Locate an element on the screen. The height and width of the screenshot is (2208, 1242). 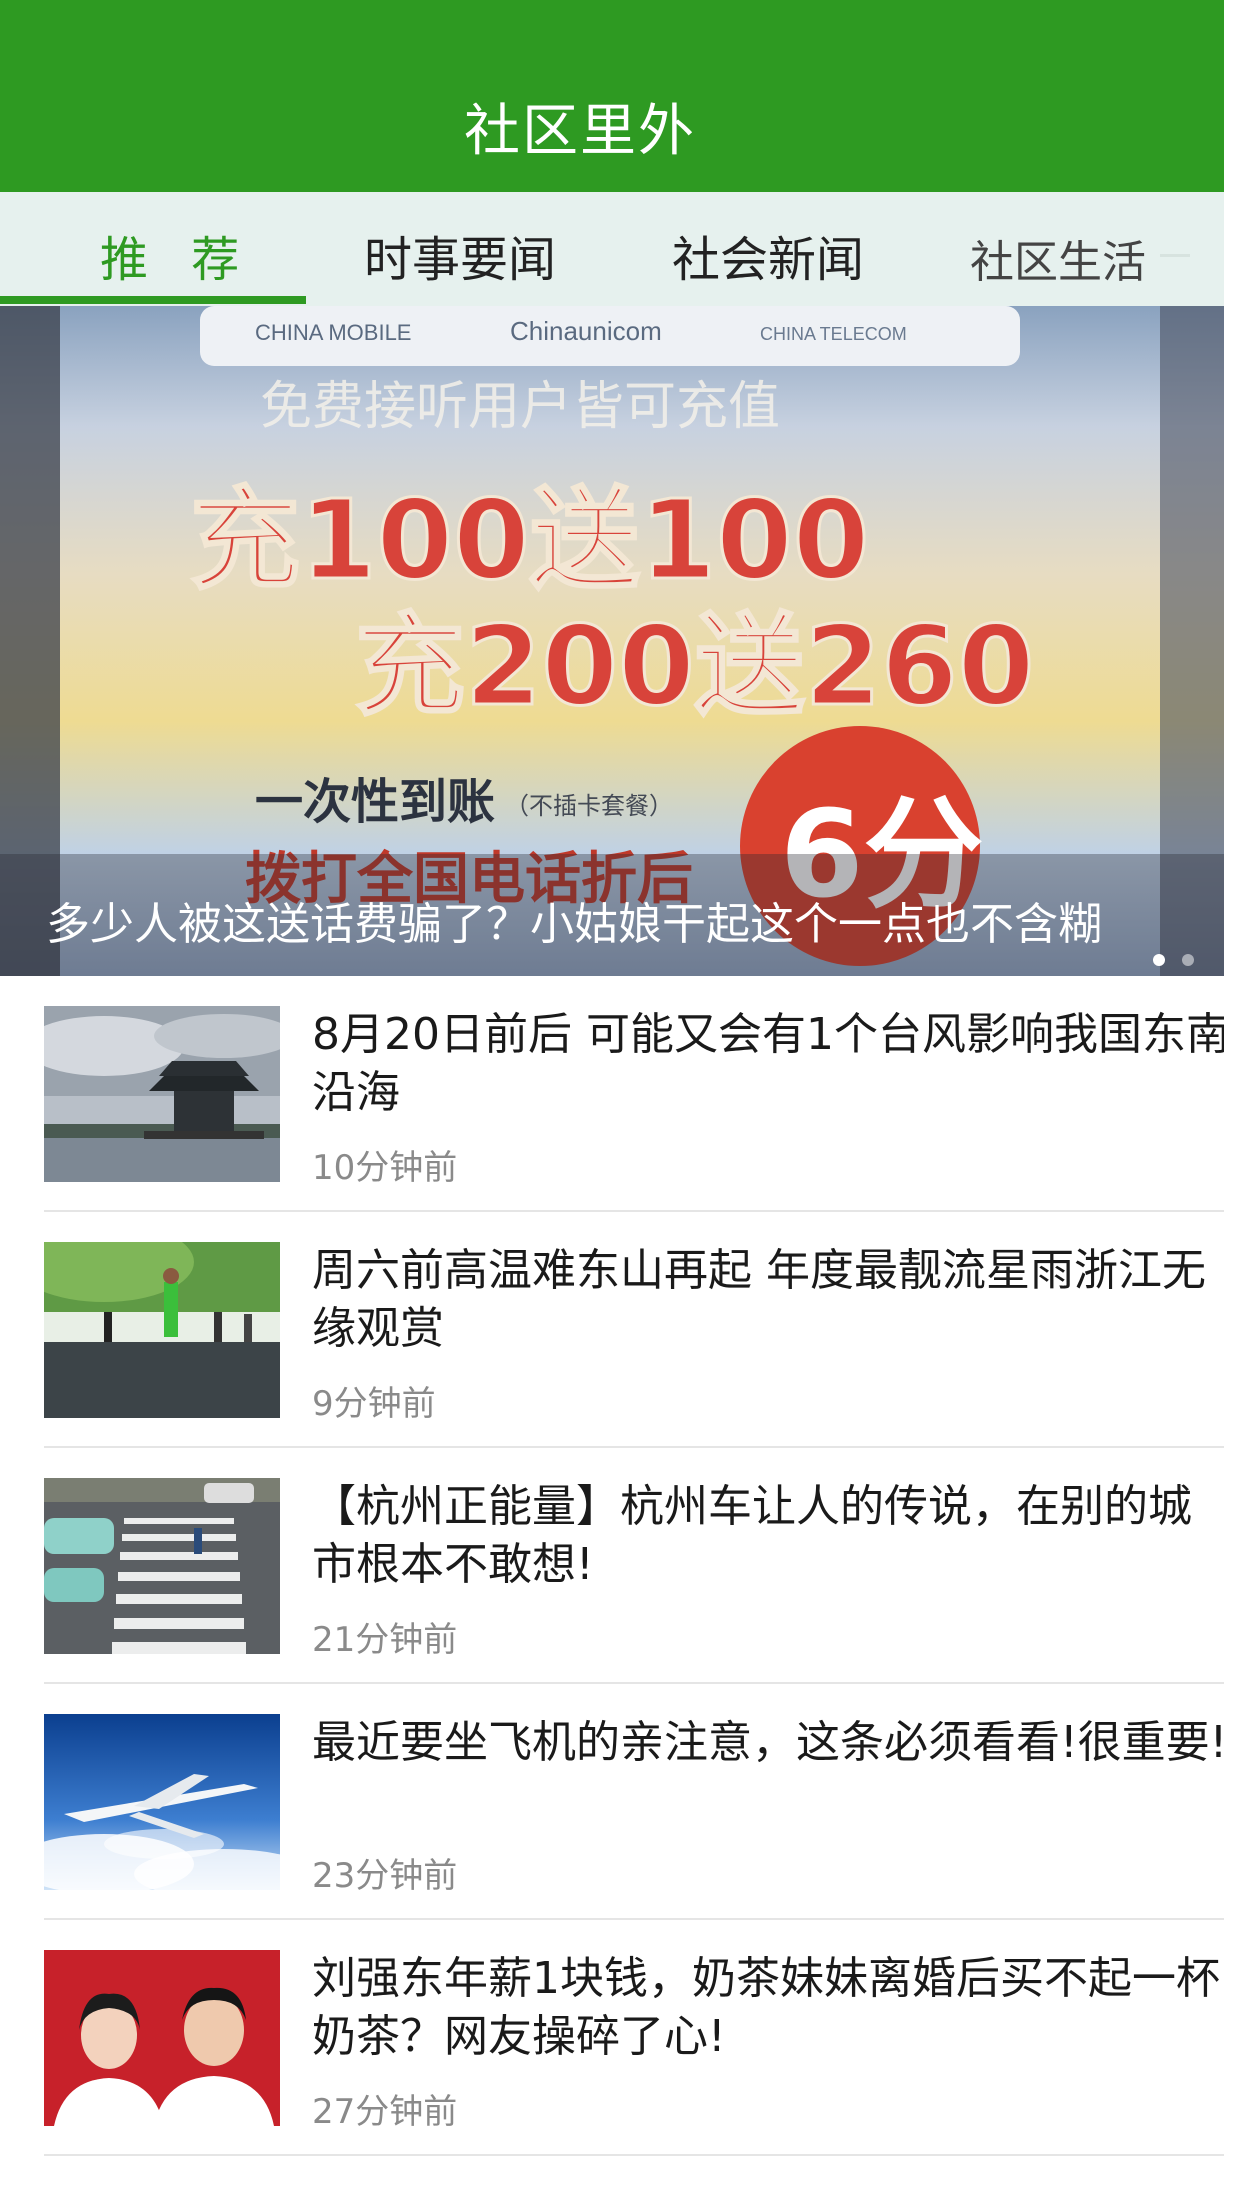
page-title: 社区里外 is located at coordinates (580, 131).